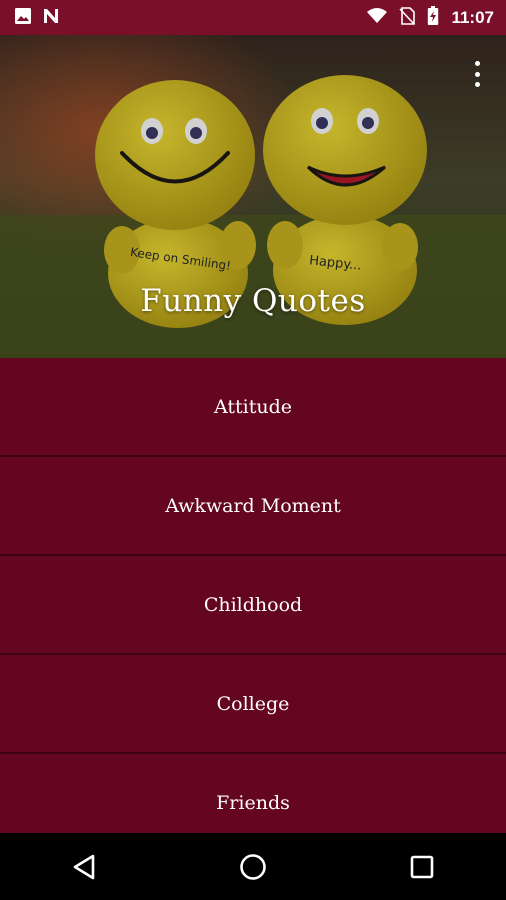 The height and width of the screenshot is (900, 506). I want to click on battery-charging-icon, so click(433, 17).